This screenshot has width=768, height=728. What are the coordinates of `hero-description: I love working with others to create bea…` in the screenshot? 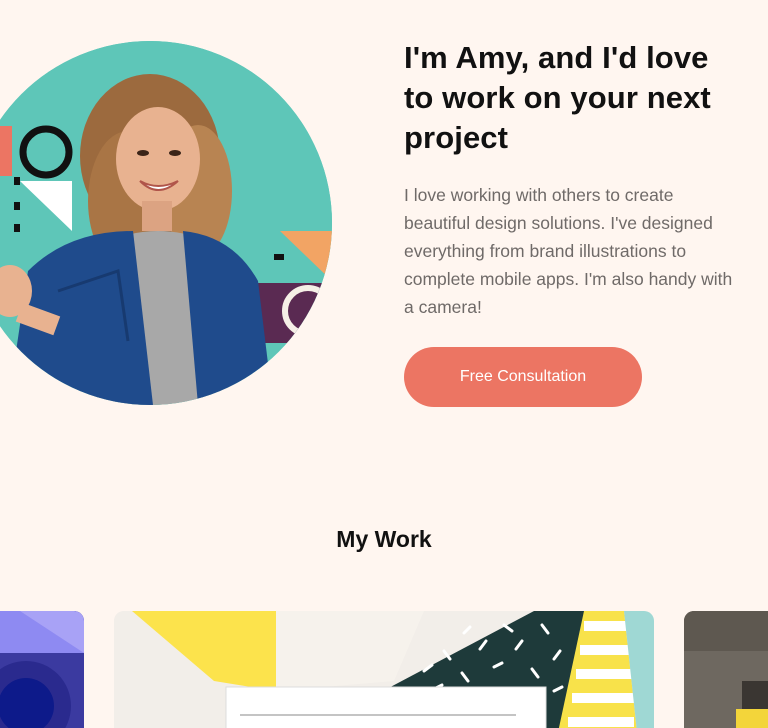 It's located at (568, 251).